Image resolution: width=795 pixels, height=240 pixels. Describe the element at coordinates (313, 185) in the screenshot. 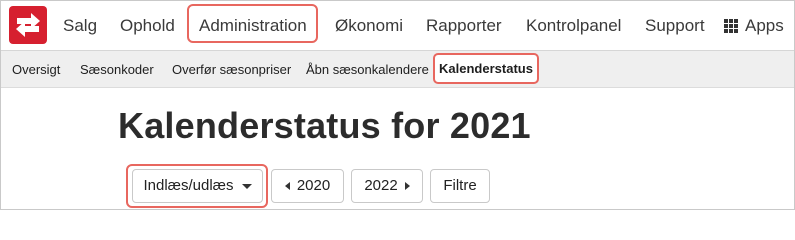

I see `prev-year-label: 2020` at that location.